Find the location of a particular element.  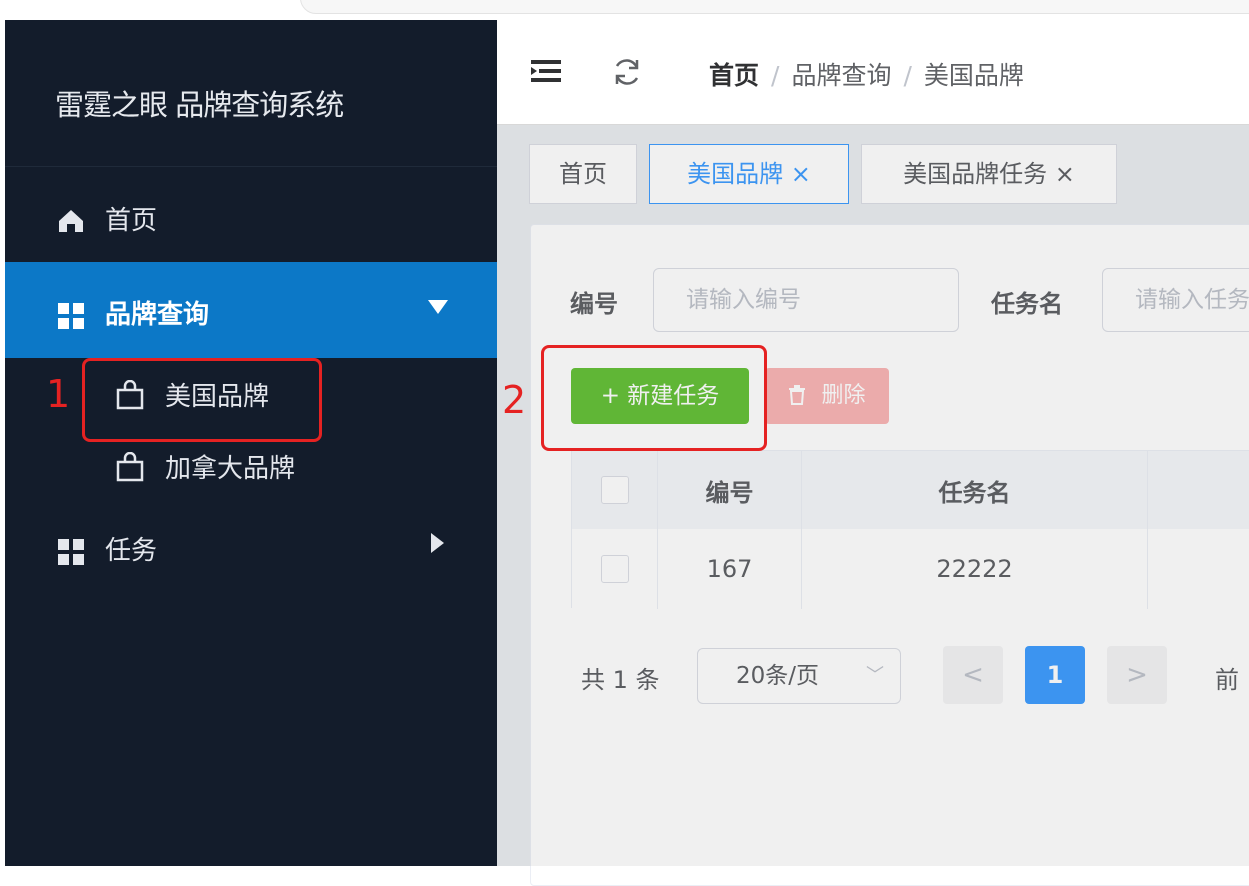

breadcrumb: 首页 / 品牌查询 / 美国品牌 is located at coordinates (866, 74).